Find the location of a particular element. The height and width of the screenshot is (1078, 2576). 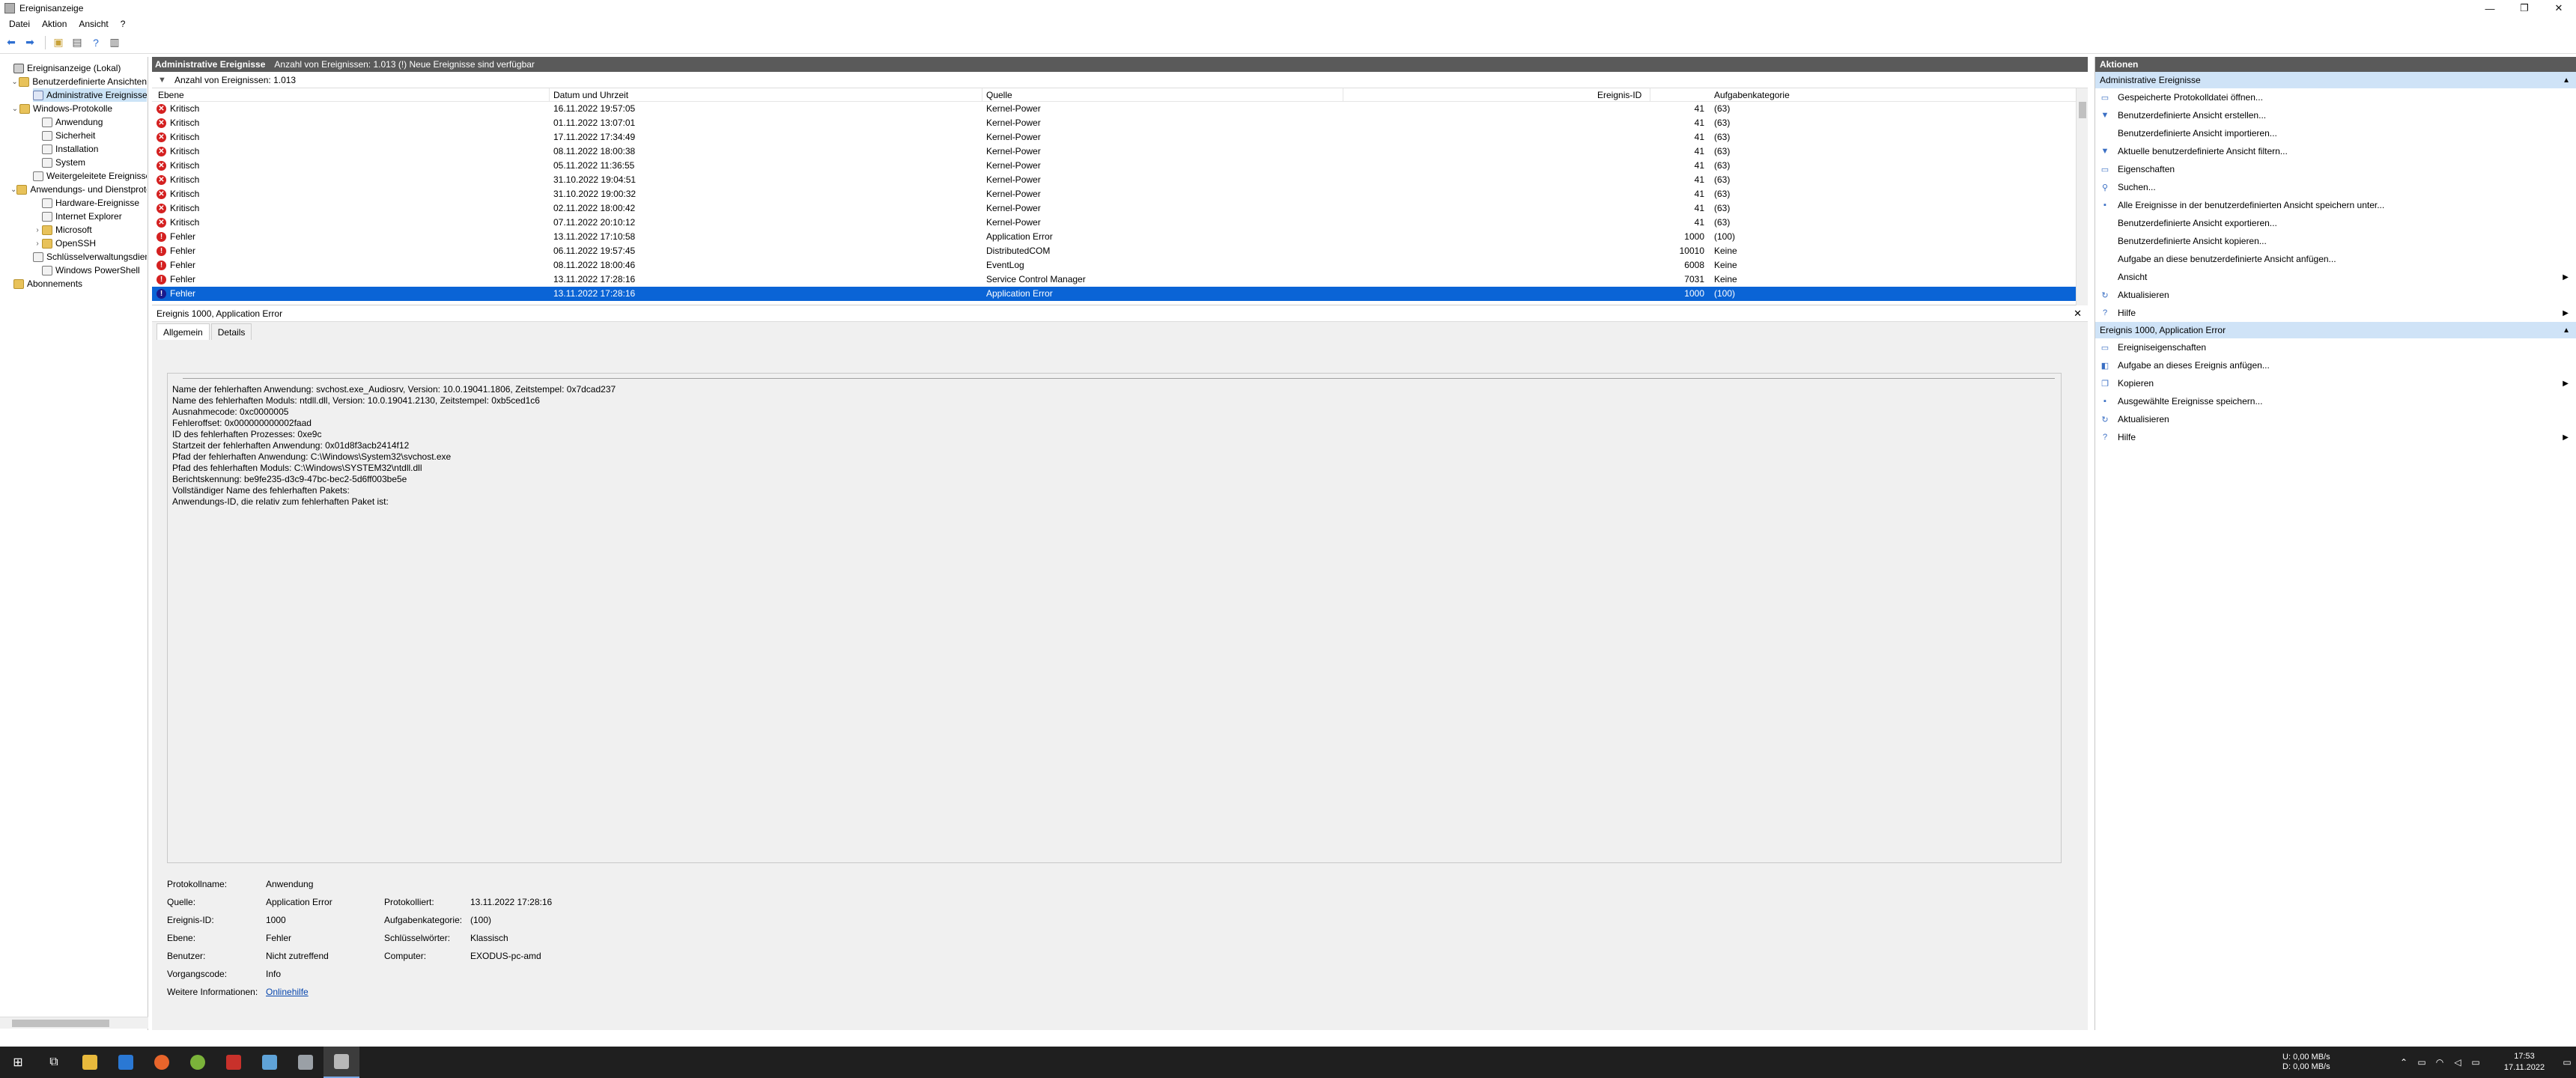

action-item: ❐ Kopieren ▶ is located at coordinates (2335, 383).